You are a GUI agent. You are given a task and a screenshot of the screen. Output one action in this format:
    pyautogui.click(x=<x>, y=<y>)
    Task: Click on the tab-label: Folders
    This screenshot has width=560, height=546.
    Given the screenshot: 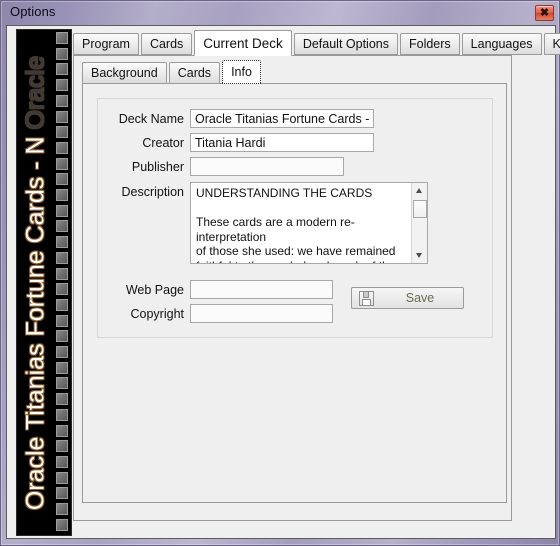 What is the action you would take?
    pyautogui.click(x=429, y=44)
    